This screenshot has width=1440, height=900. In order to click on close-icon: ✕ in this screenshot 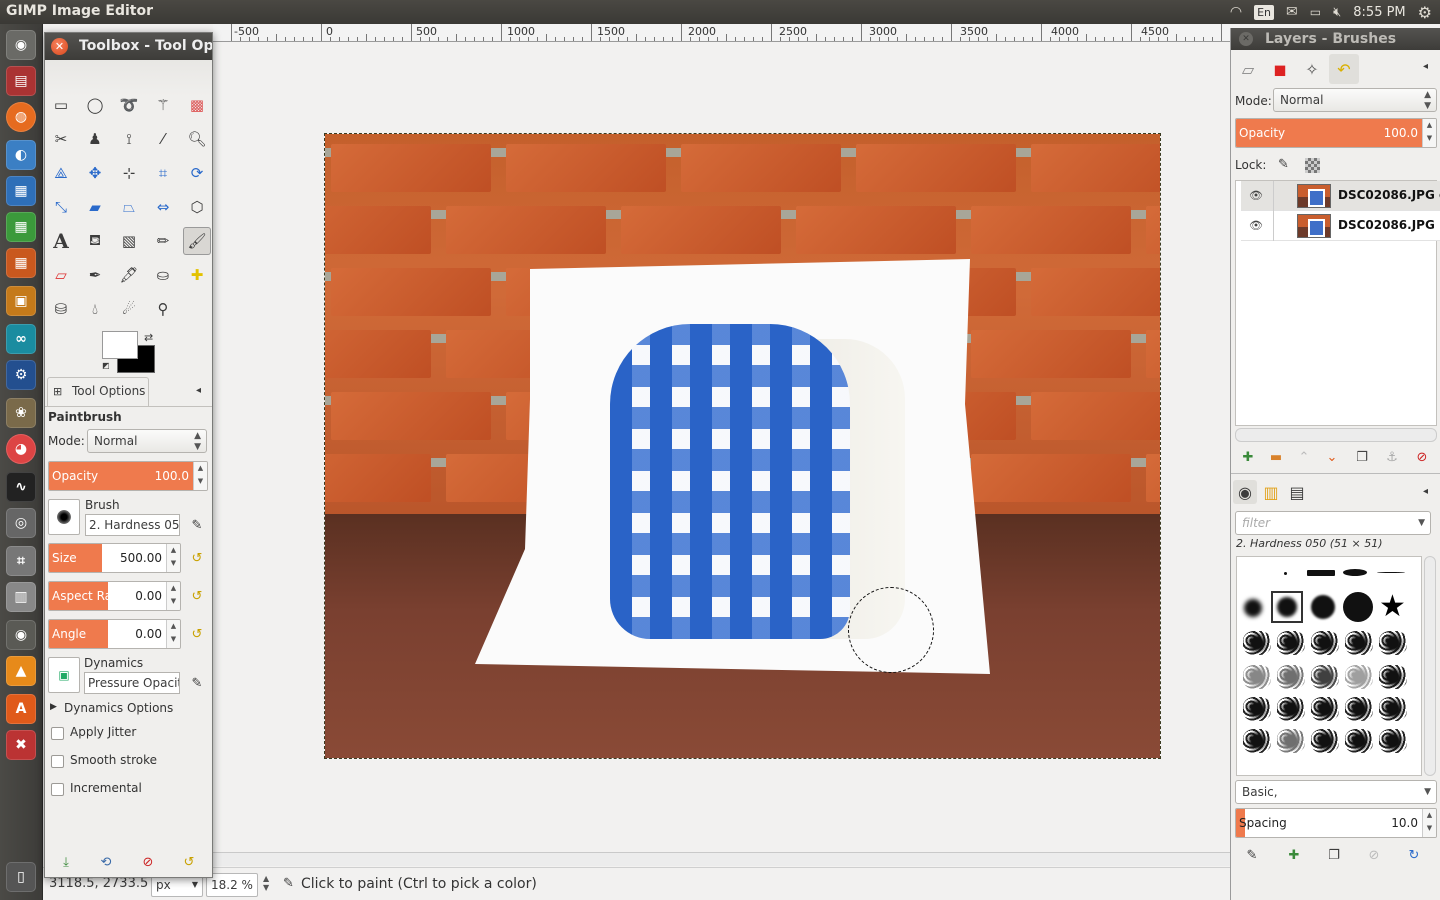, I will do `click(59, 46)`.